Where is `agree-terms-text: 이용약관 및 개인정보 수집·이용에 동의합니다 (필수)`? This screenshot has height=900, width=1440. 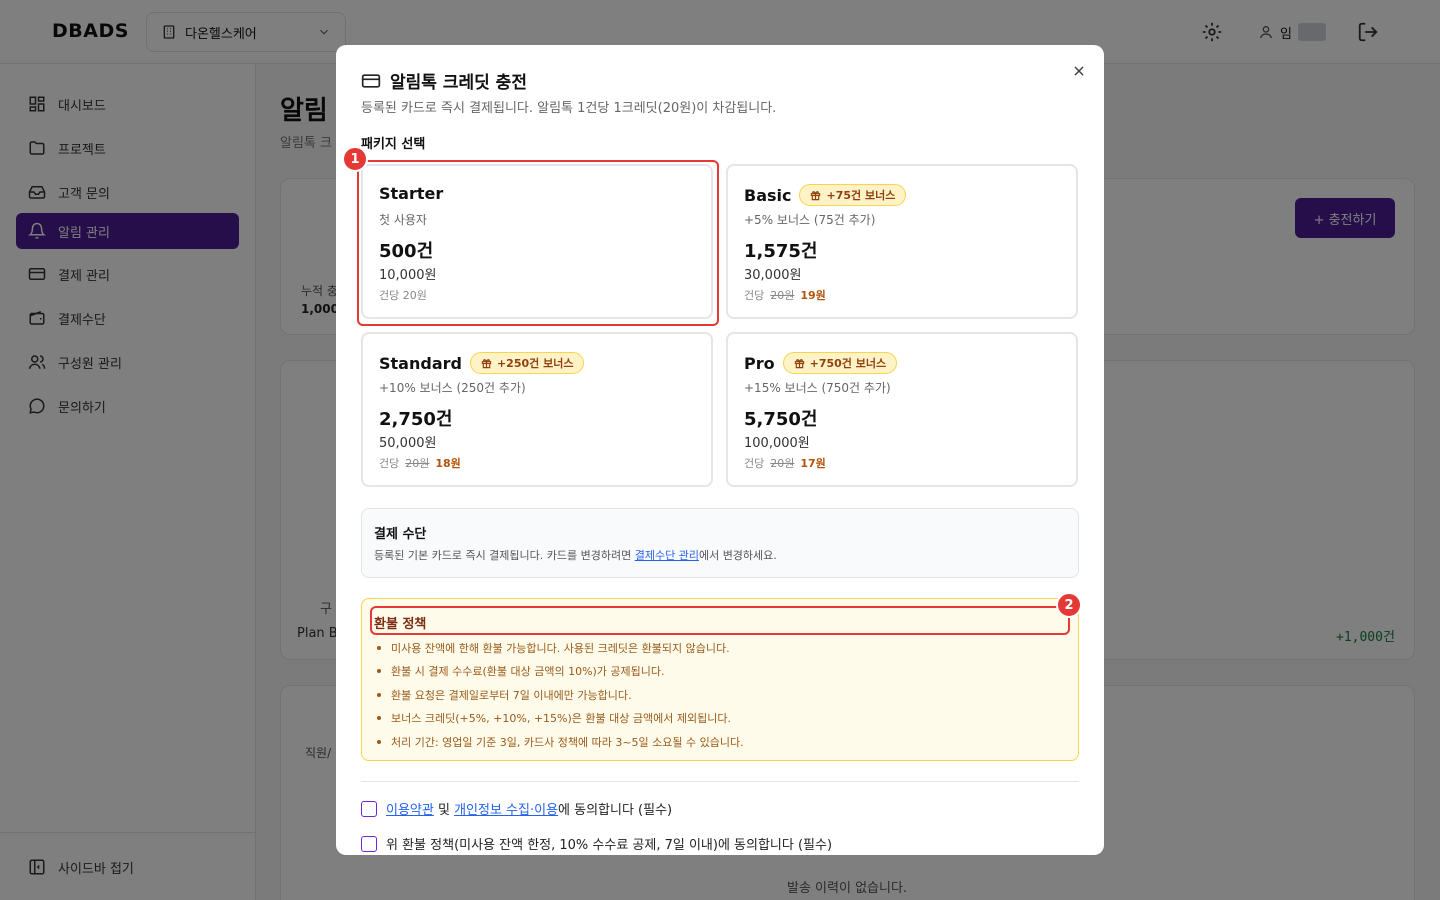
agree-terms-text: 이용약관 및 개인정보 수집·이용에 동의합니다 (필수) is located at coordinates (529, 810).